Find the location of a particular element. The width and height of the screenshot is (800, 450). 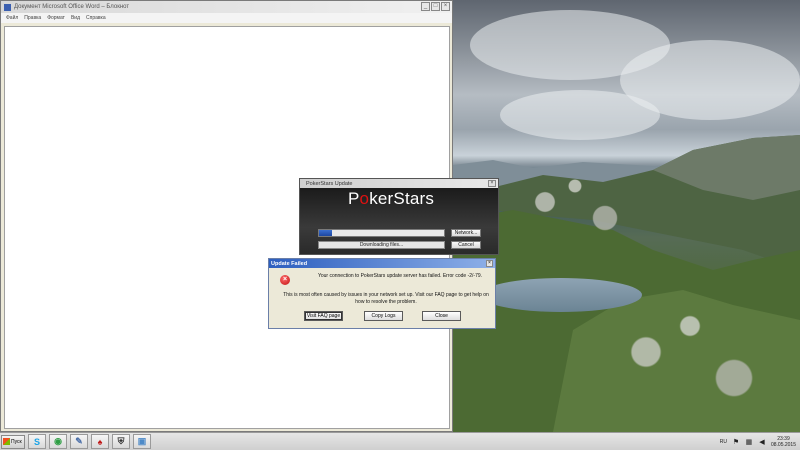

menu-view: Вид is located at coordinates (75, 18).